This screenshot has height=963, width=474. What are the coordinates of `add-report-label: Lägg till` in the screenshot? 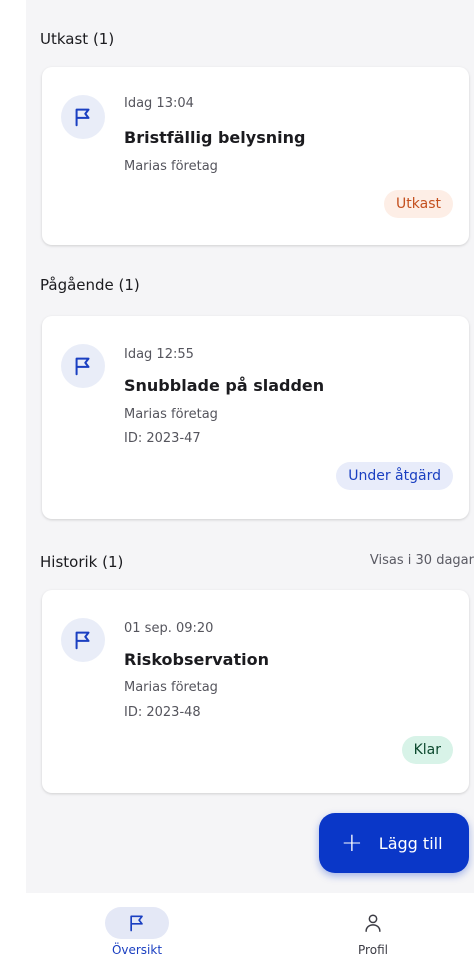 It's located at (410, 843).